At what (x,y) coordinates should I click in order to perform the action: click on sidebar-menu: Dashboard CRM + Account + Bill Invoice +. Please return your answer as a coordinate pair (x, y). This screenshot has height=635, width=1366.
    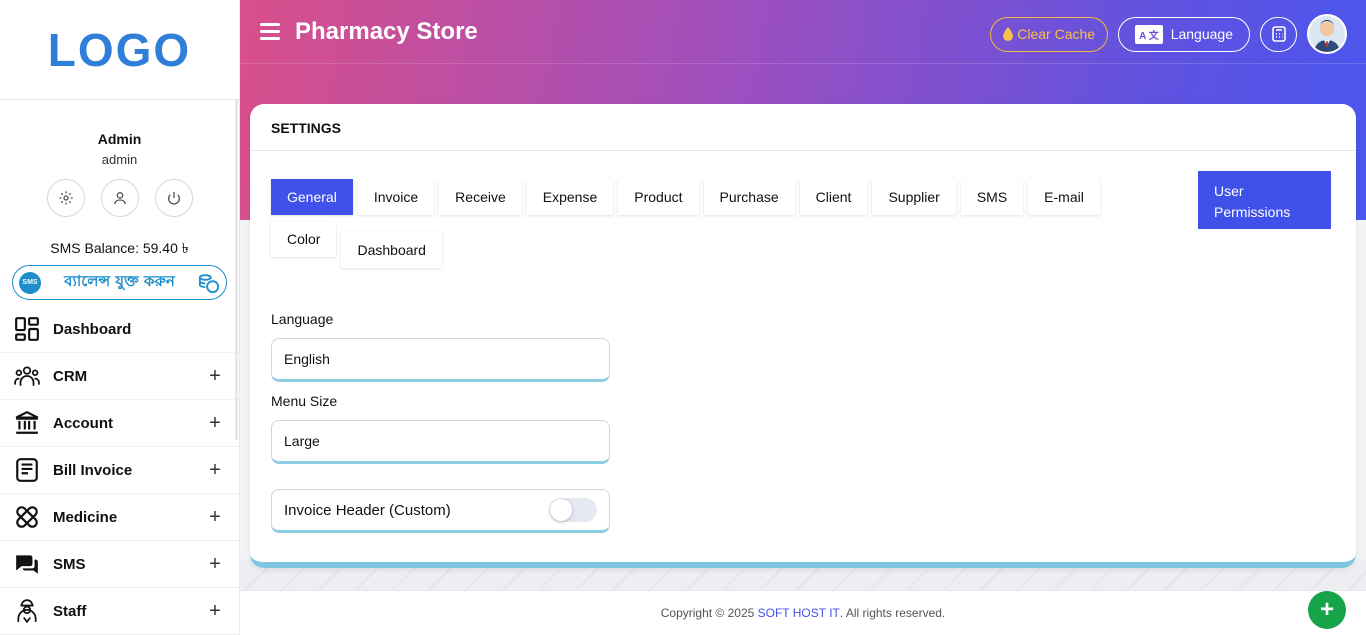
    Looking at the image, I should click on (119, 470).